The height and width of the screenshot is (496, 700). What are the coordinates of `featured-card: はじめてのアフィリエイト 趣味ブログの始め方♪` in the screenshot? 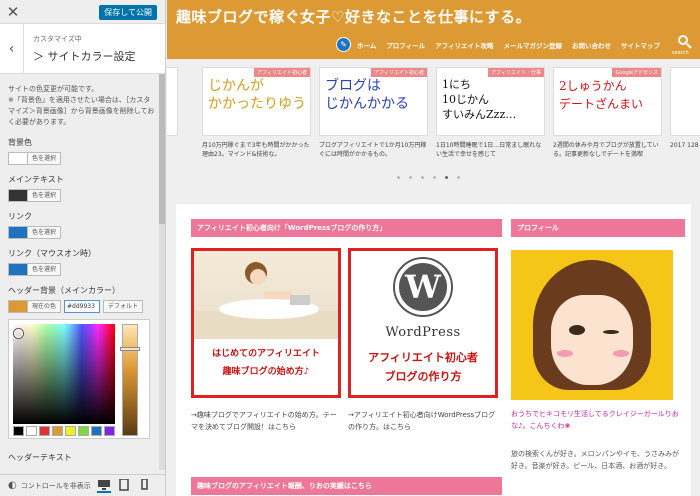 It's located at (266, 323).